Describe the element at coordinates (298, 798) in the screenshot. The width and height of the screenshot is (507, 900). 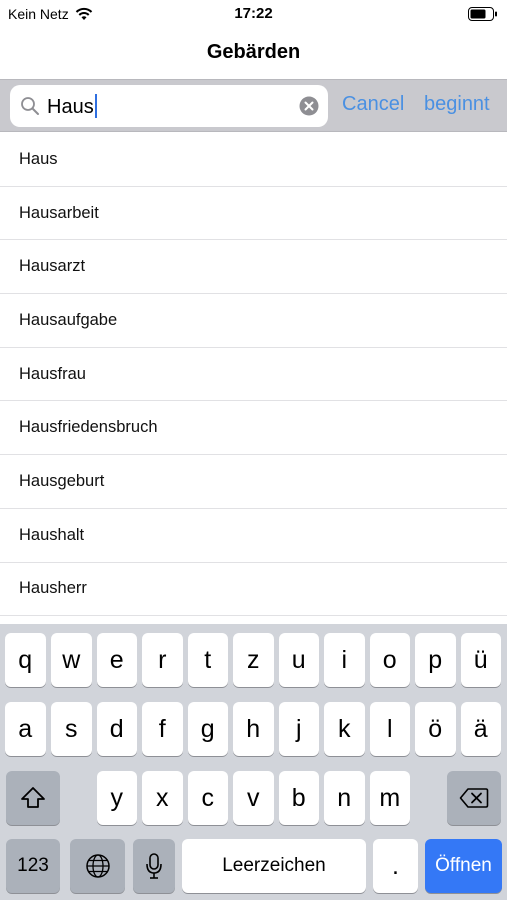
I see `key-b: b` at that location.